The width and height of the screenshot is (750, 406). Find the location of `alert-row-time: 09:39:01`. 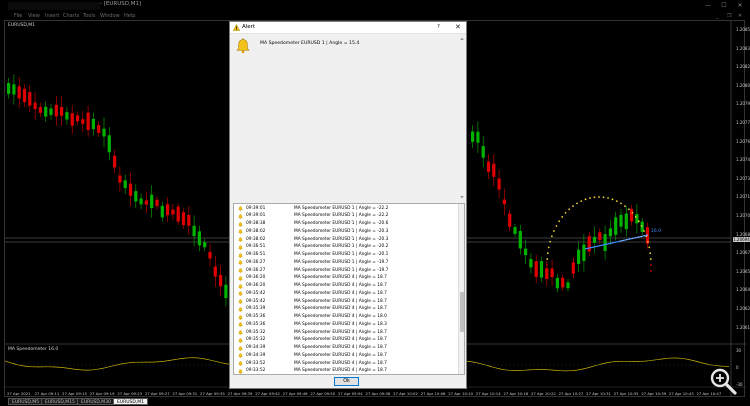

alert-row-time: 09:39:01 is located at coordinates (256, 208).